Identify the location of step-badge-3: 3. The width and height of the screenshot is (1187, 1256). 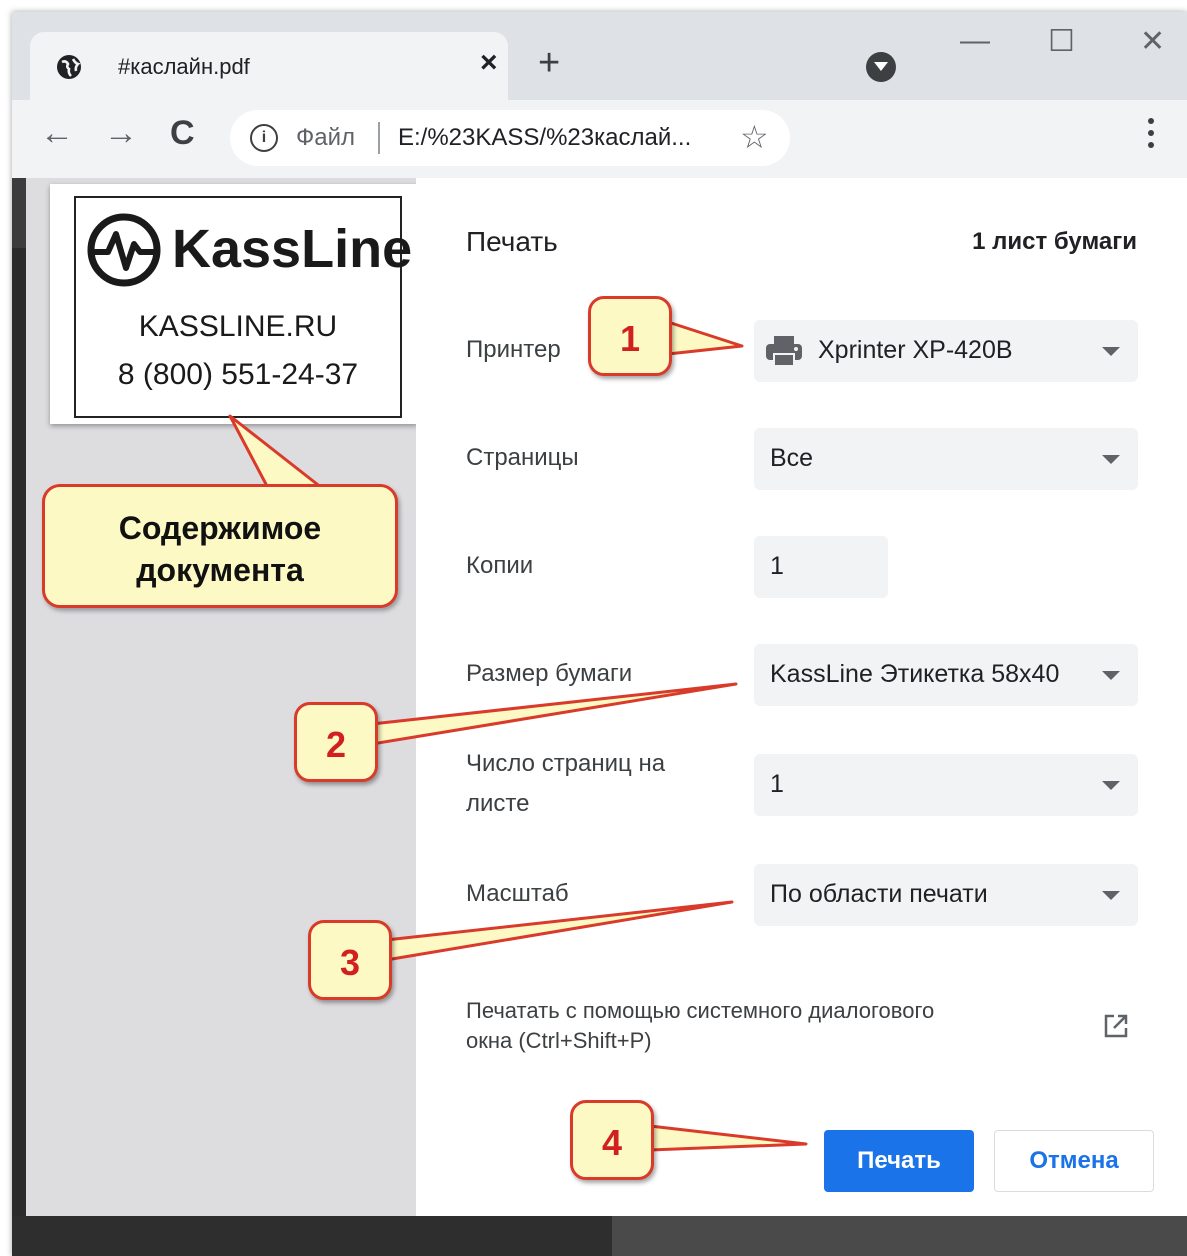
(350, 960).